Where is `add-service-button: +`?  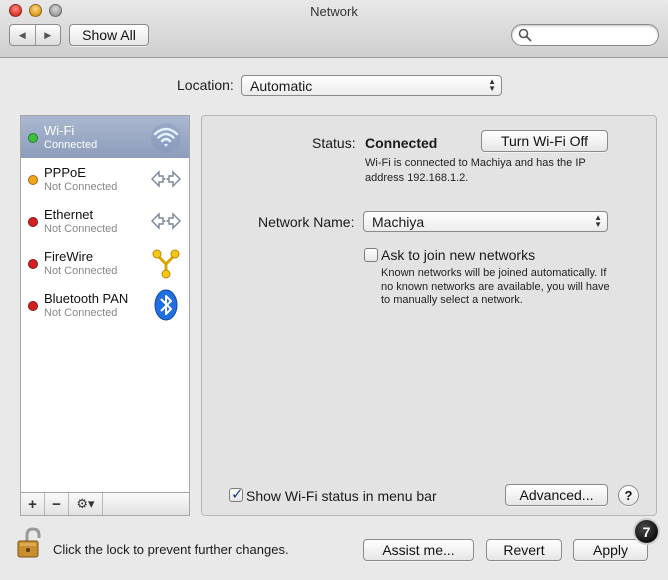 add-service-button: + is located at coordinates (33, 504).